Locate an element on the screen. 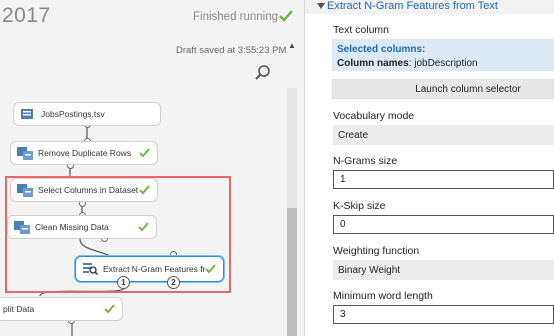  module-split-data: plit Data is located at coordinates (61, 309).